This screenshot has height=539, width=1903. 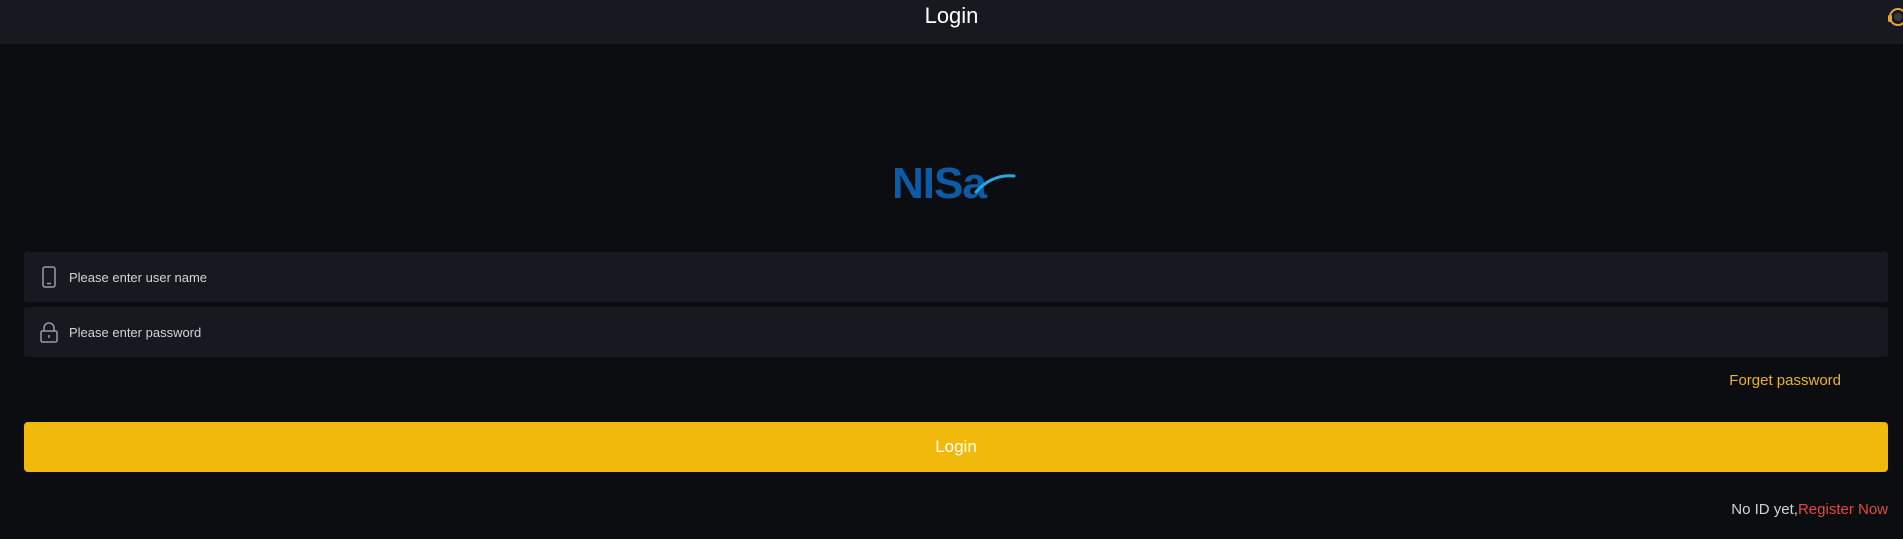 I want to click on register-prefix-text: No ID yet,, so click(x=1764, y=509).